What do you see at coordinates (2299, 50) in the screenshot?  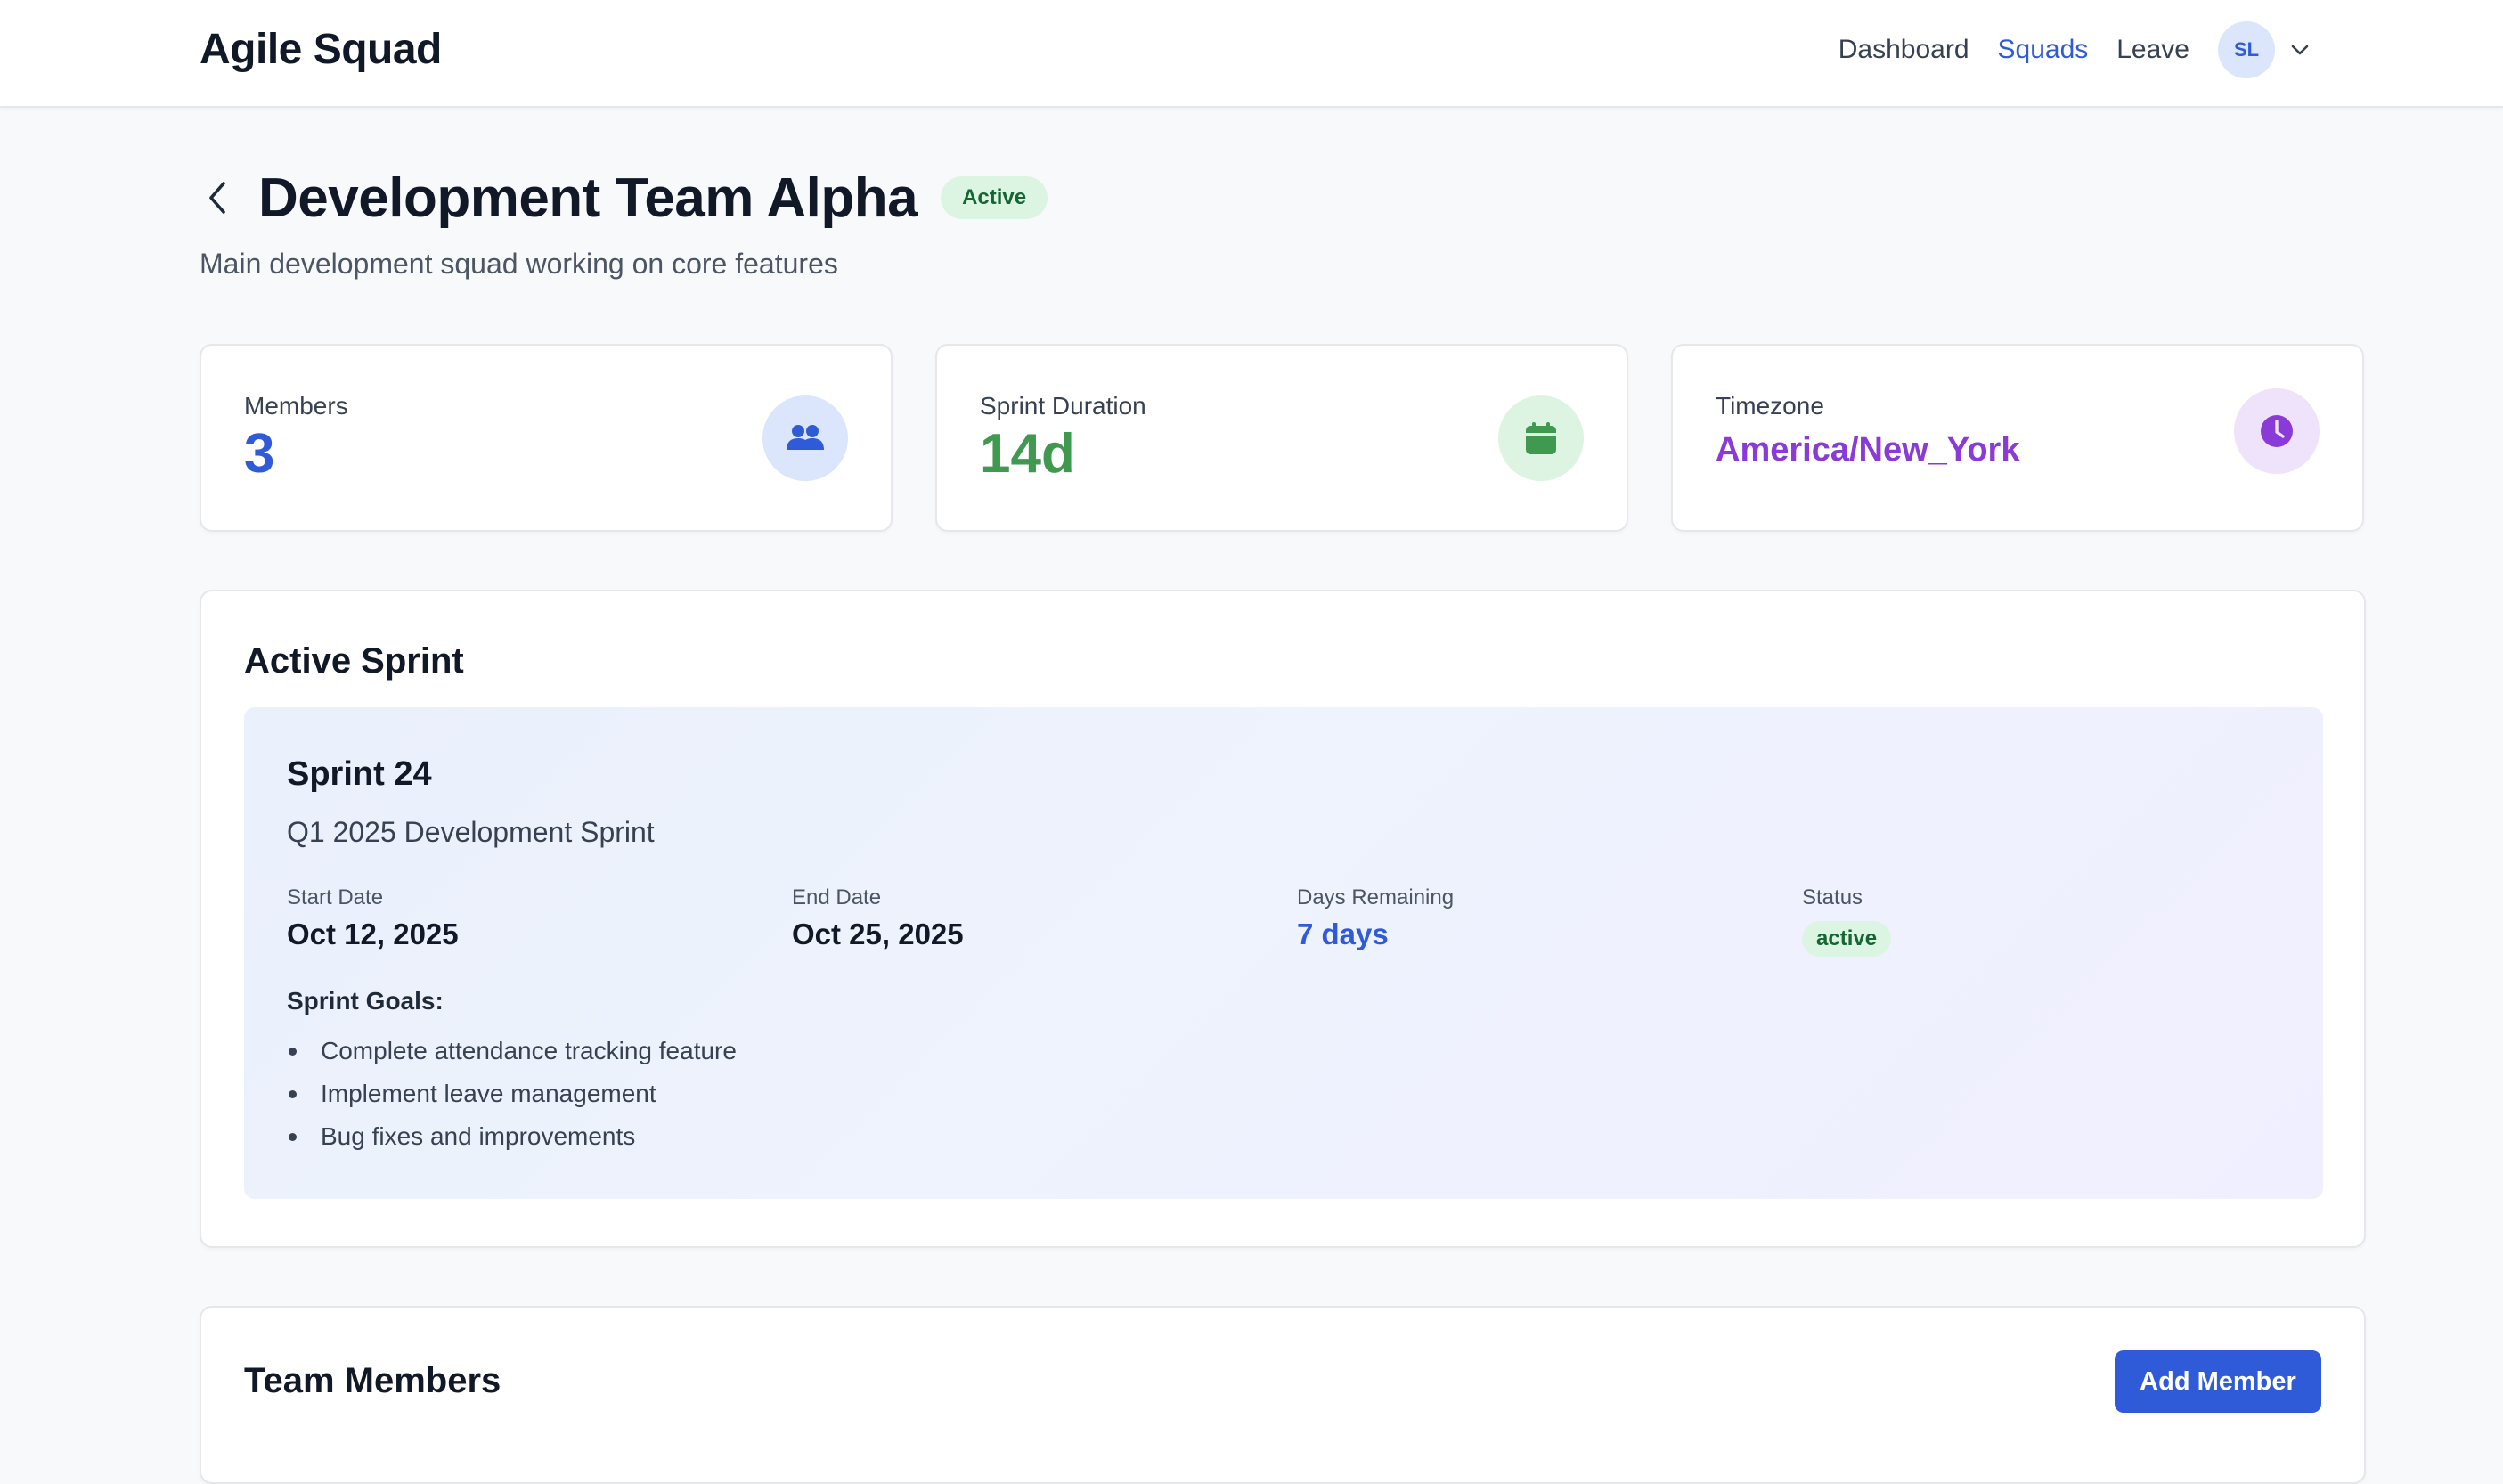 I see `chevron-down-icon` at bounding box center [2299, 50].